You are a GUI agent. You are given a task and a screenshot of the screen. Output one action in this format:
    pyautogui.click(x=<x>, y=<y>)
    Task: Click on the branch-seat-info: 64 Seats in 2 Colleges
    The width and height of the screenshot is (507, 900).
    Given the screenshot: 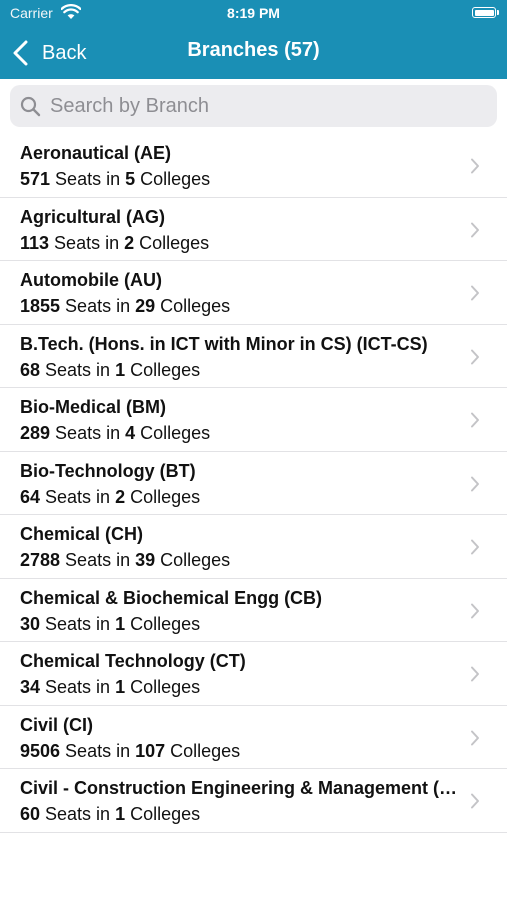 What is the action you would take?
    pyautogui.click(x=110, y=497)
    